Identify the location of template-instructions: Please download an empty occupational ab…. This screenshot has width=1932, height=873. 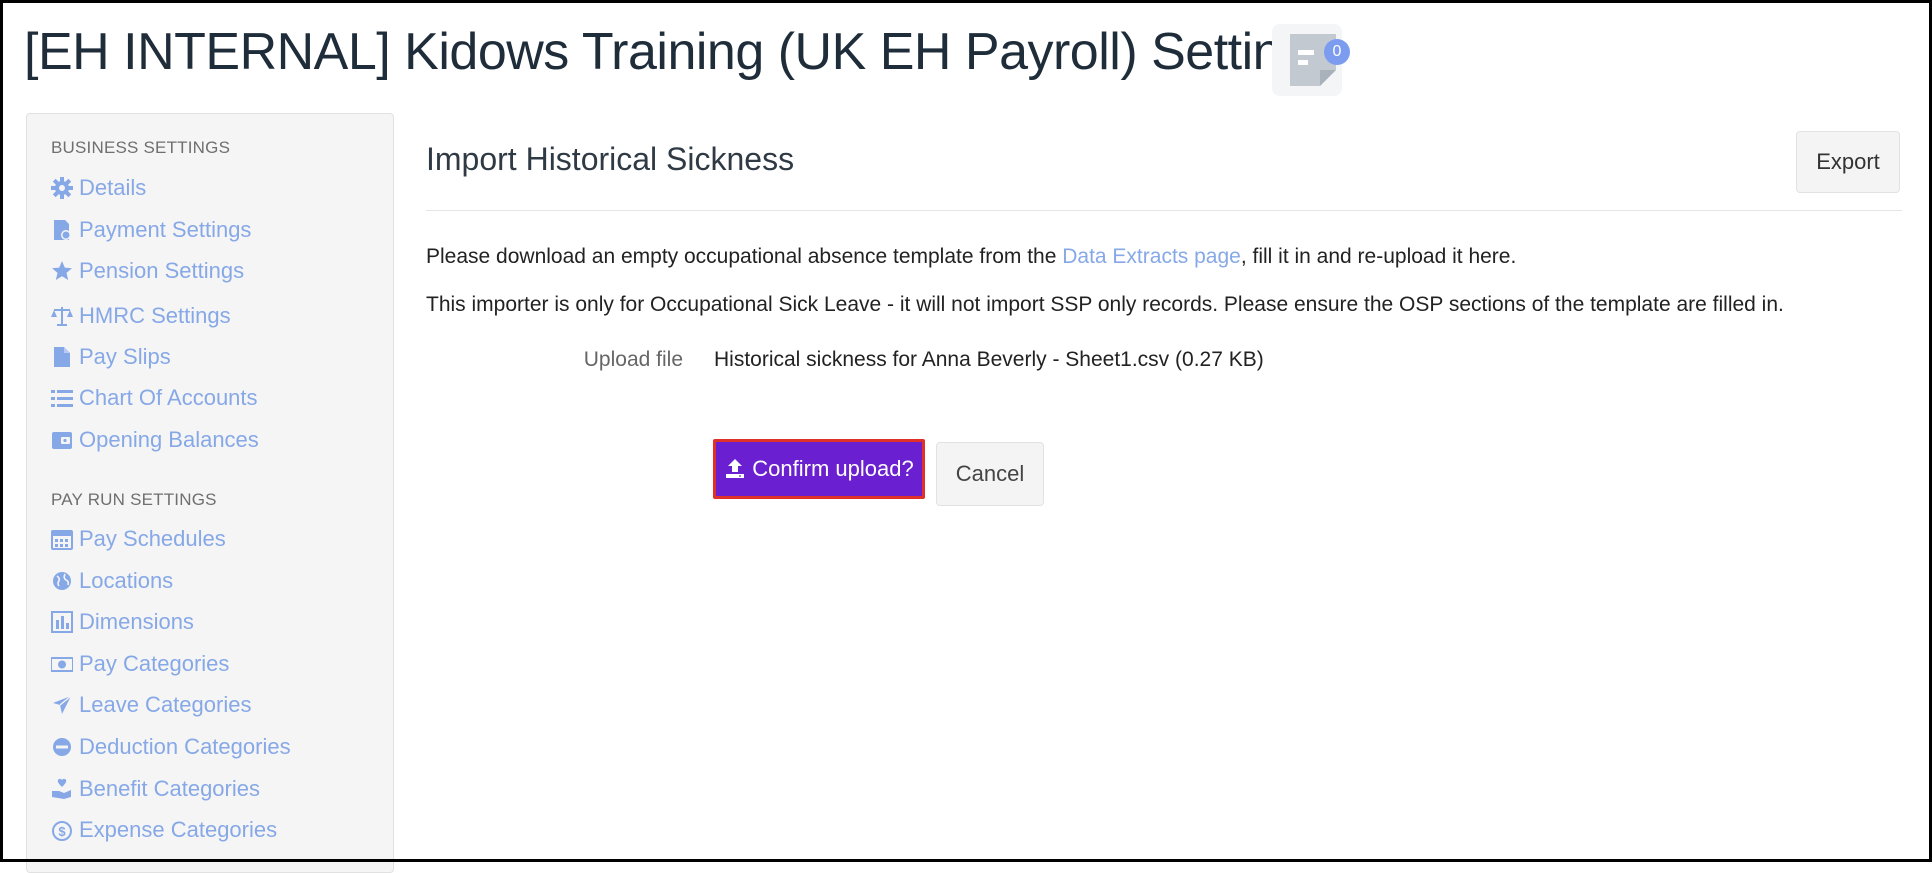
(971, 257).